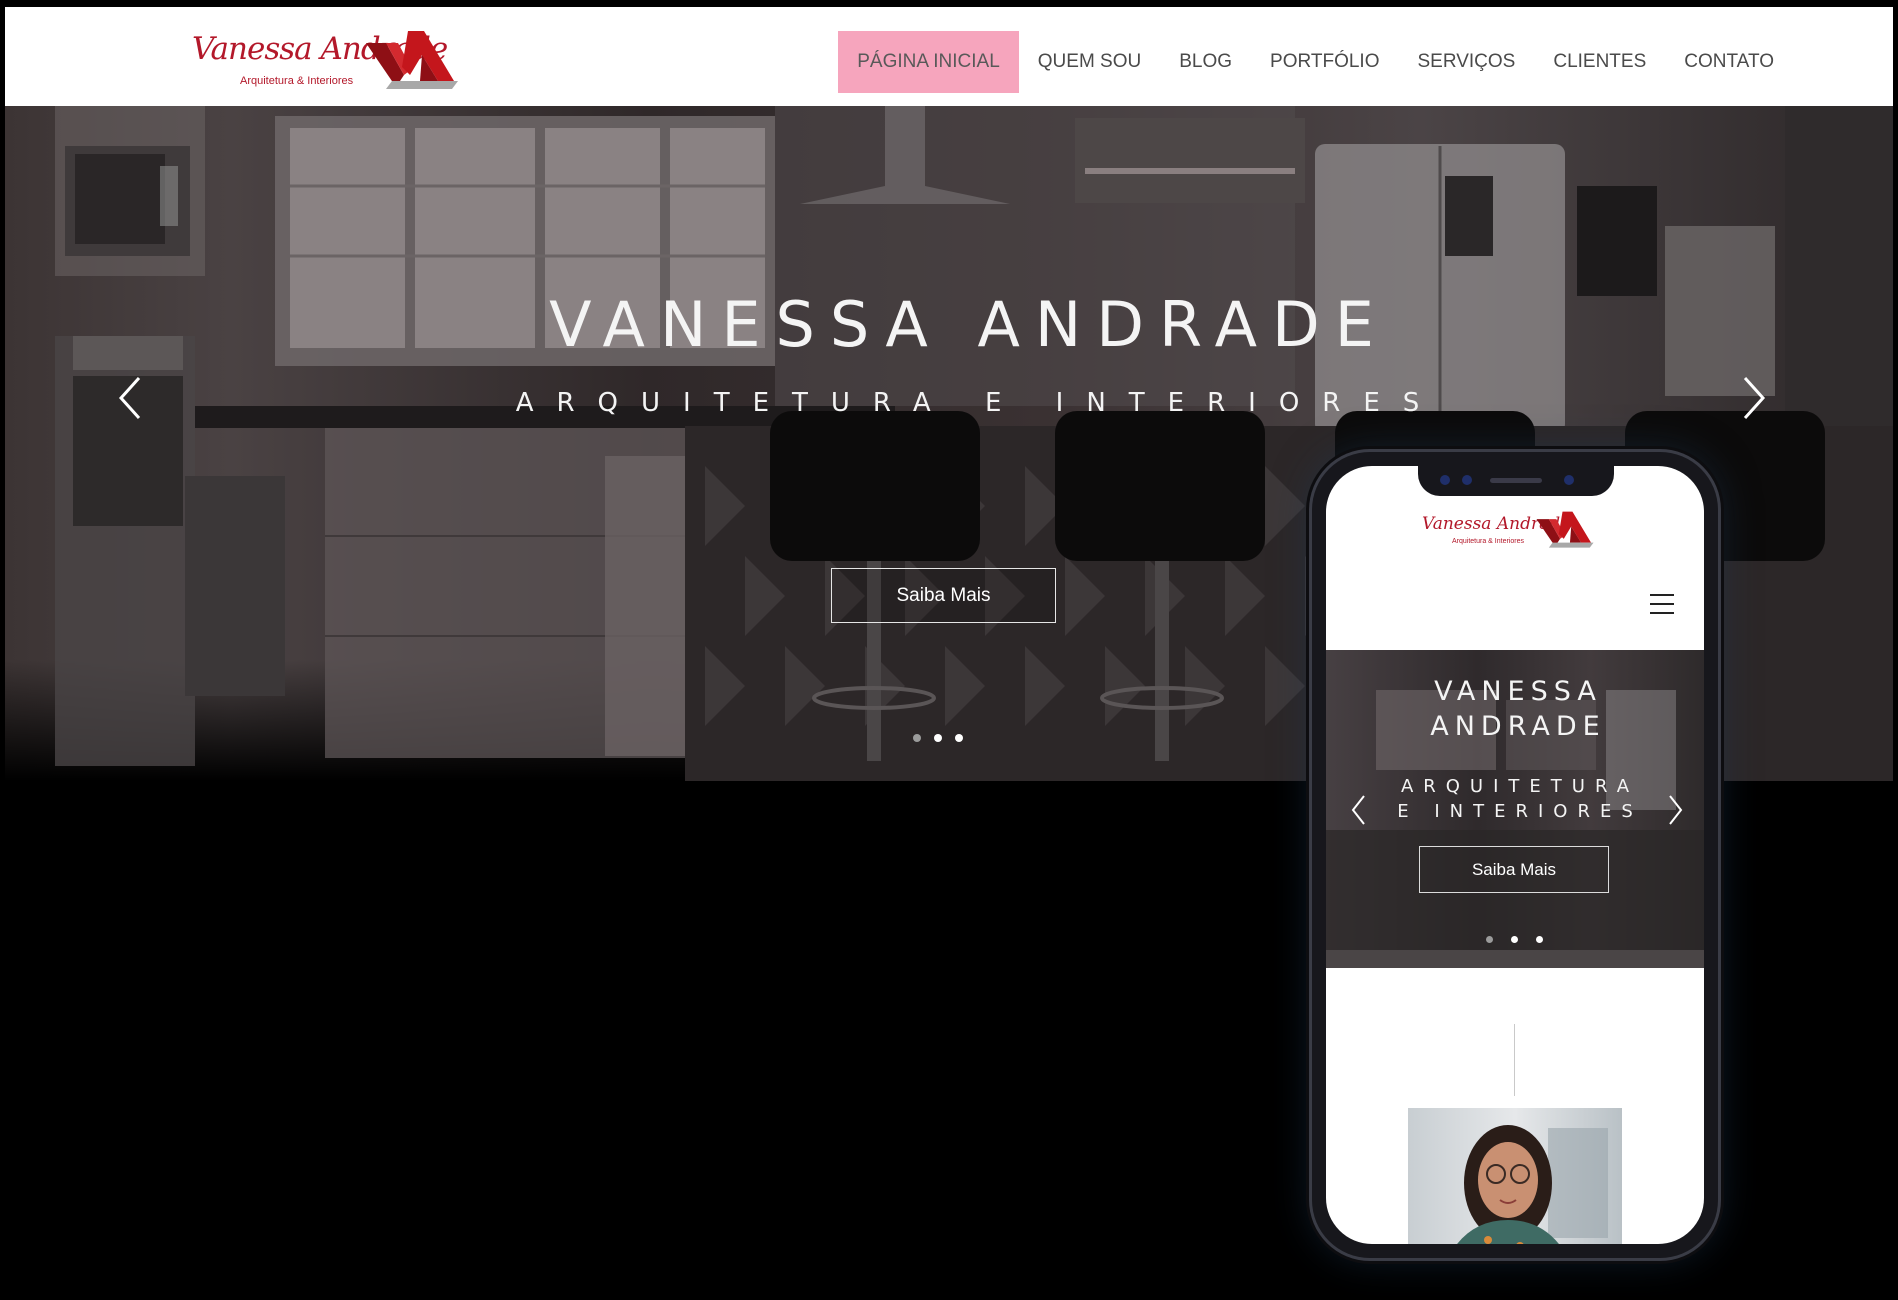  What do you see at coordinates (1467, 480) in the screenshot?
I see `sensor-icon` at bounding box center [1467, 480].